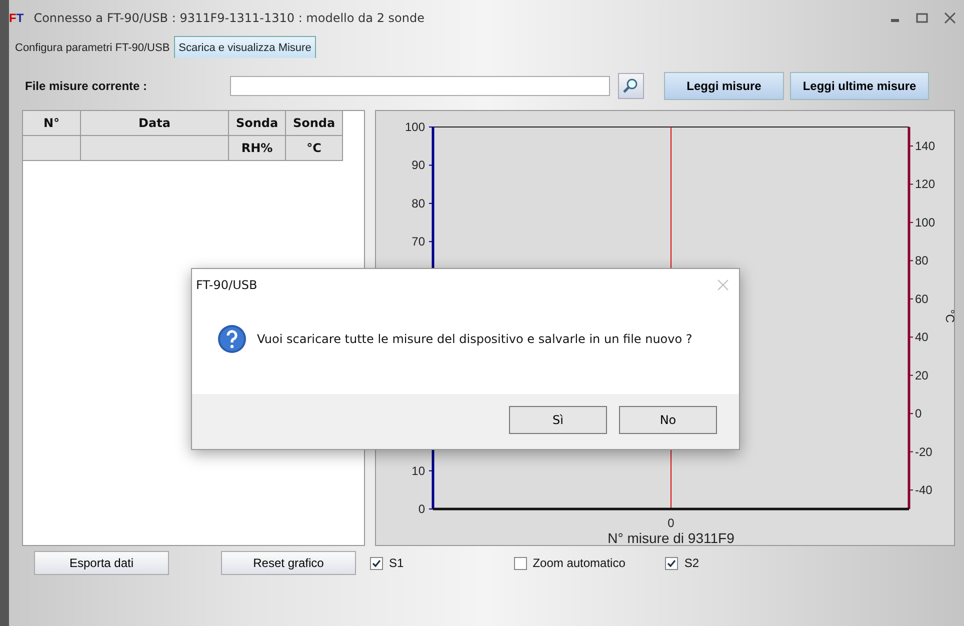  What do you see at coordinates (921, 337) in the screenshot?
I see `axis-tick-label: 40` at bounding box center [921, 337].